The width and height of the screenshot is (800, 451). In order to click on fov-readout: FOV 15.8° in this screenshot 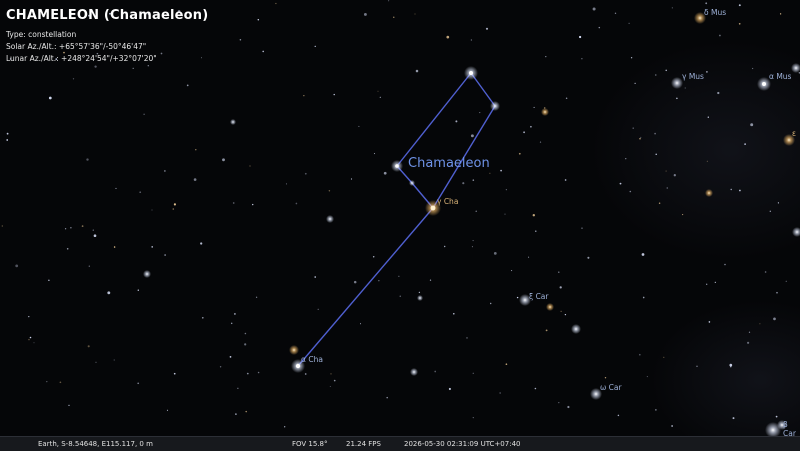, I will do `click(310, 444)`.